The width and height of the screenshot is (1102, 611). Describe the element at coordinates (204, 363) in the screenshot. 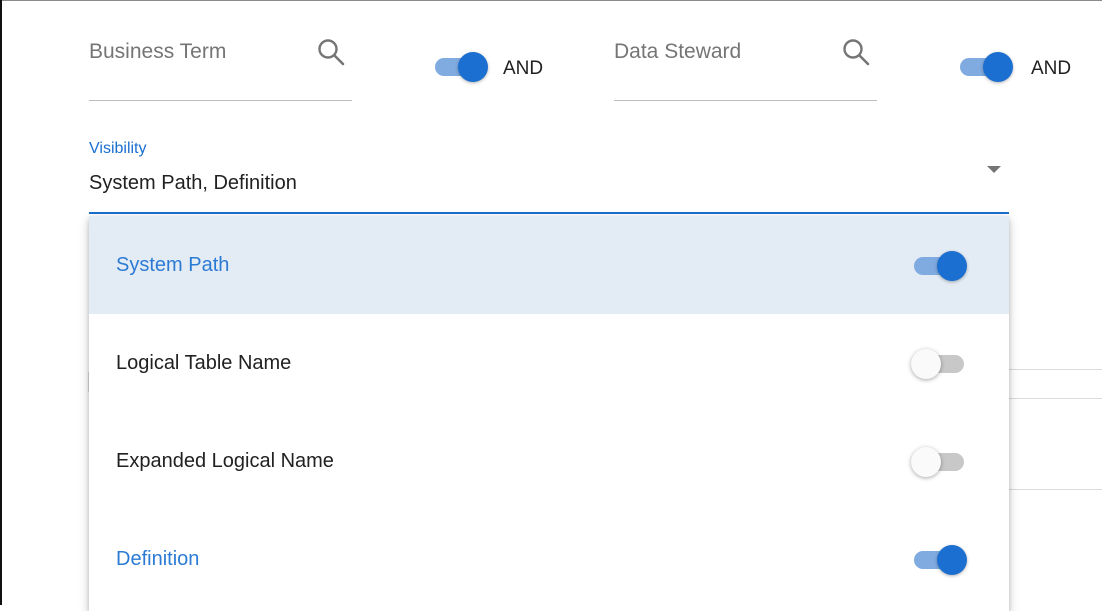

I see `menu-item-label: Logical Table Name` at that location.